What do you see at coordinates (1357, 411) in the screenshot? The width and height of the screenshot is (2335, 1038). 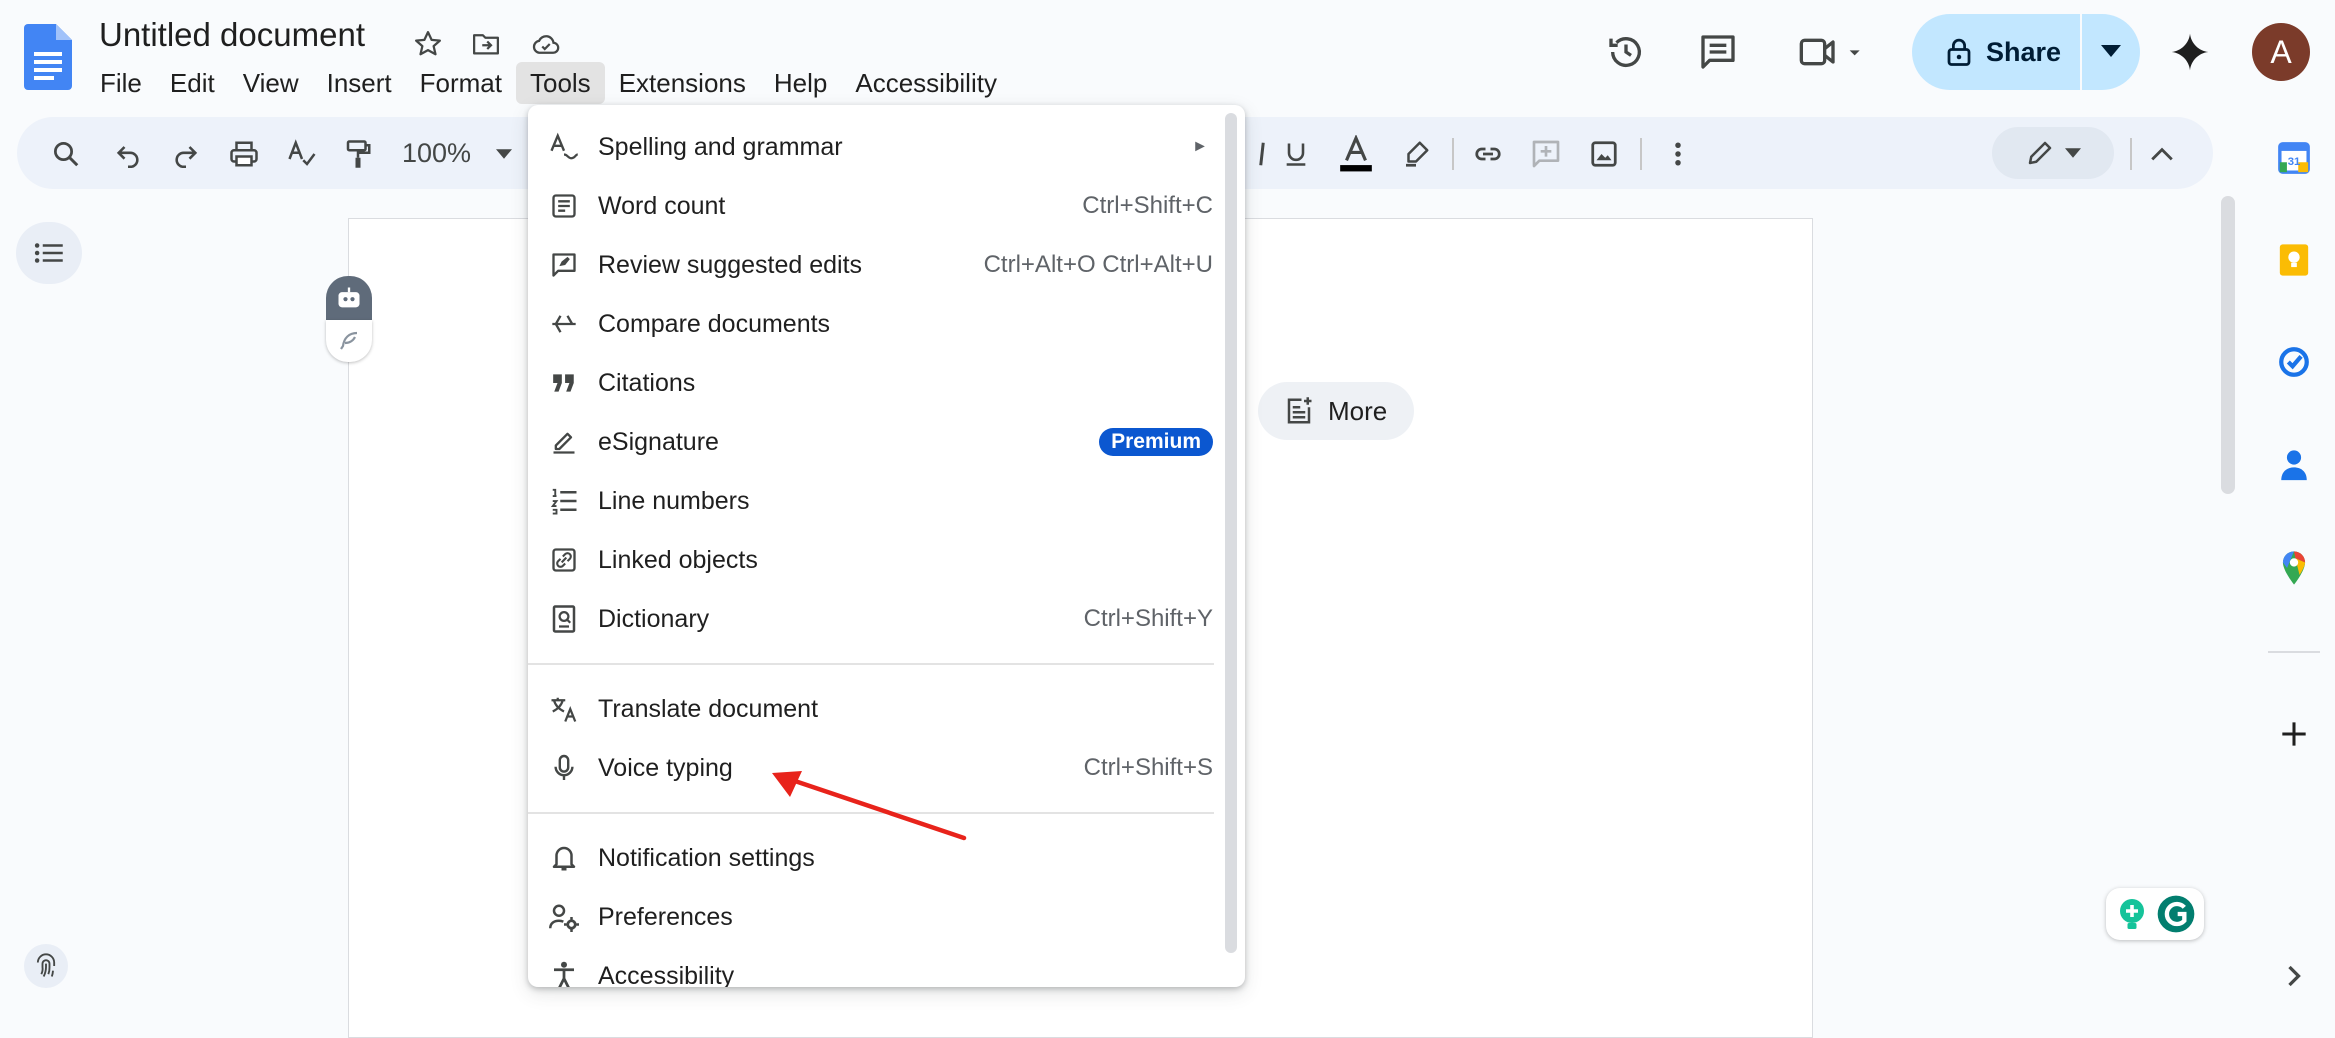 I see `more-chip-label: More` at bounding box center [1357, 411].